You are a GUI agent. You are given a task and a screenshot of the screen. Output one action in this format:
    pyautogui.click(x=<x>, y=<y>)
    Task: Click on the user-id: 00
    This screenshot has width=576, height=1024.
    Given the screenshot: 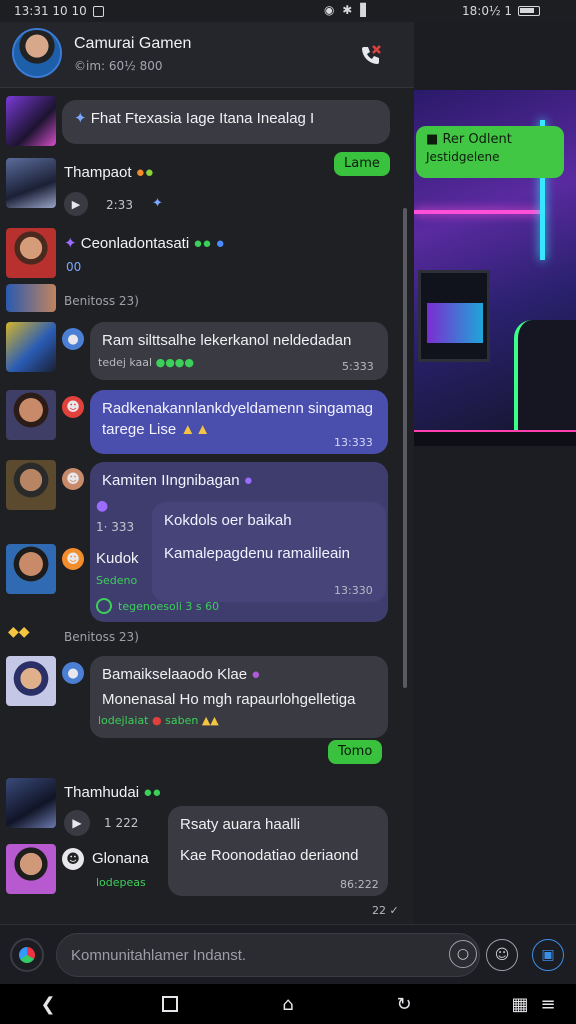 What is the action you would take?
    pyautogui.click(x=74, y=267)
    